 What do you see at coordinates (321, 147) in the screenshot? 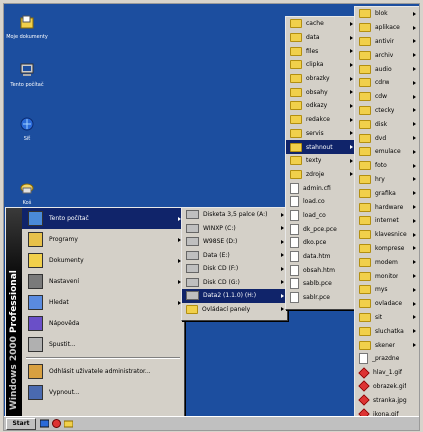
I see `folders-menu-item: stahnout` at bounding box center [321, 147].